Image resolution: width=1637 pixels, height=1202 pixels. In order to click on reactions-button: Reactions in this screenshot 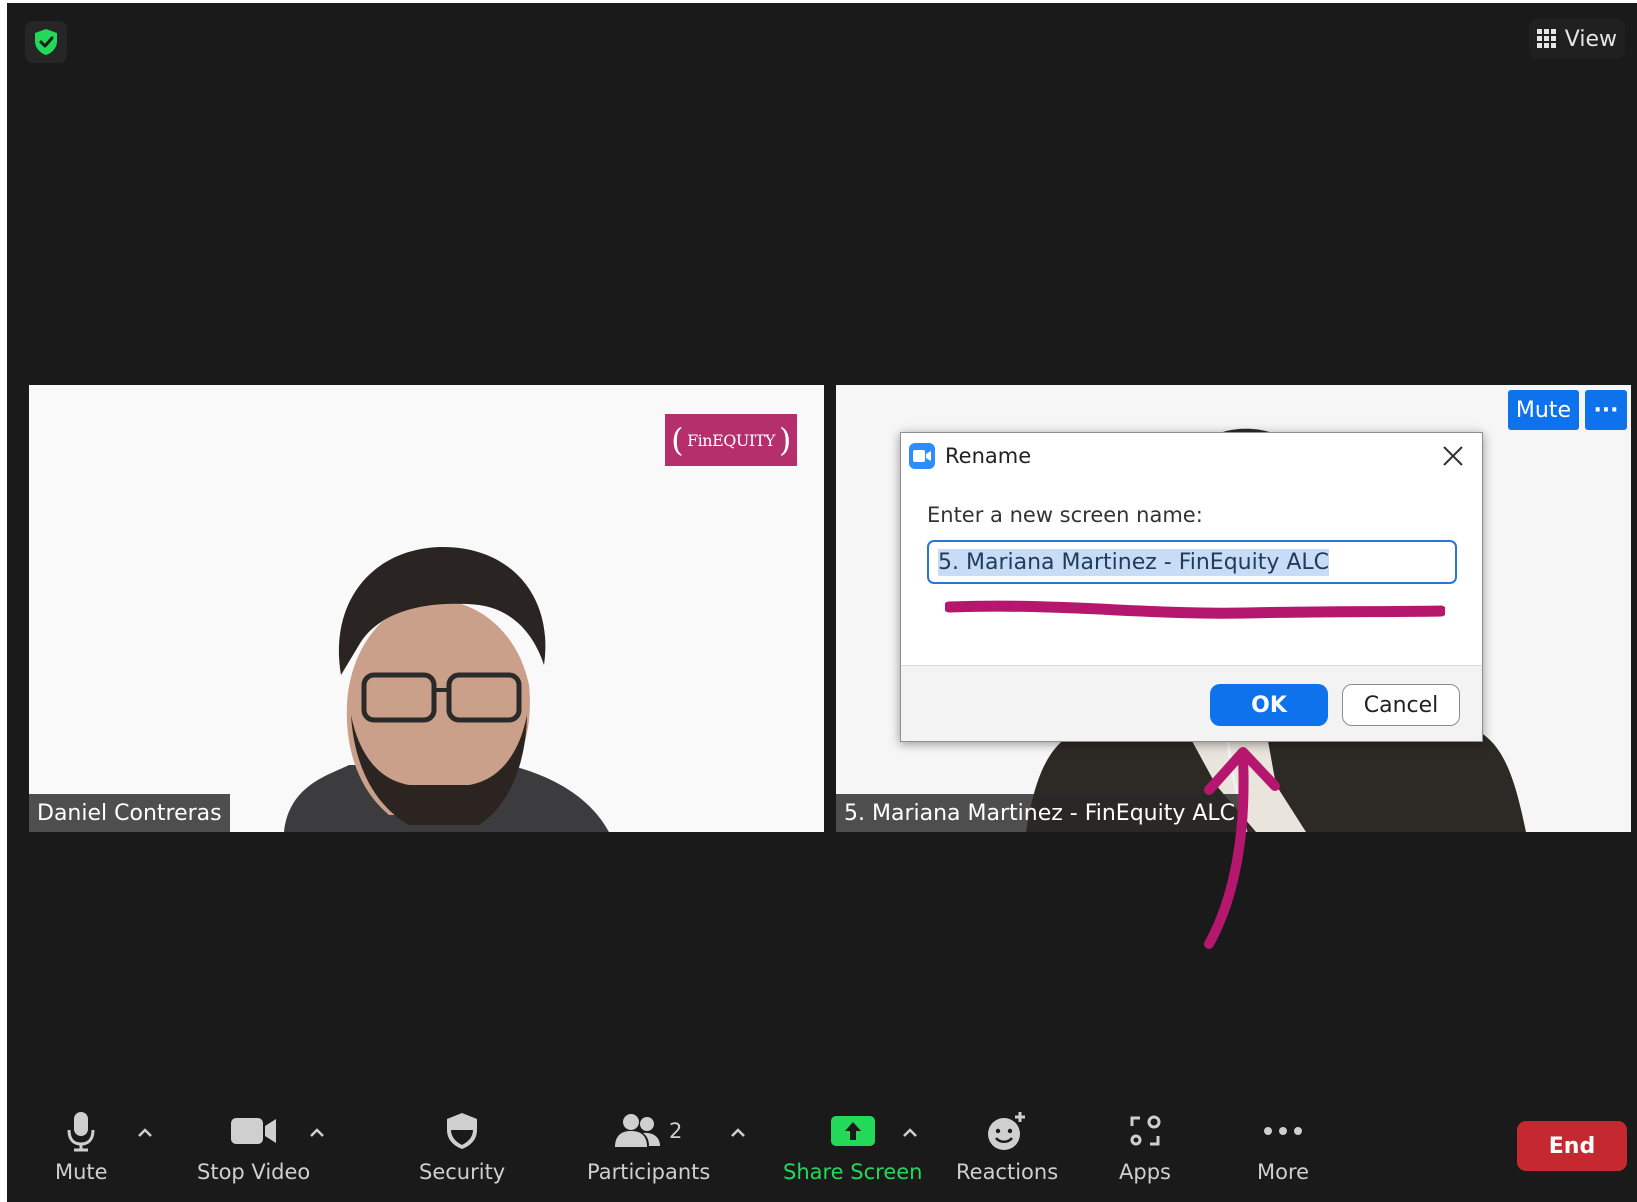, I will do `click(1007, 1144)`.